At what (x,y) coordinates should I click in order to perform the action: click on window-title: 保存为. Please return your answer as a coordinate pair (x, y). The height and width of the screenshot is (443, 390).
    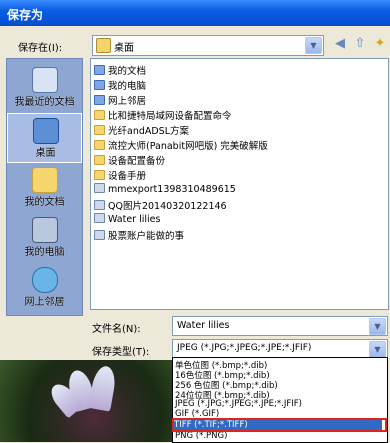
    Looking at the image, I should click on (25, 15).